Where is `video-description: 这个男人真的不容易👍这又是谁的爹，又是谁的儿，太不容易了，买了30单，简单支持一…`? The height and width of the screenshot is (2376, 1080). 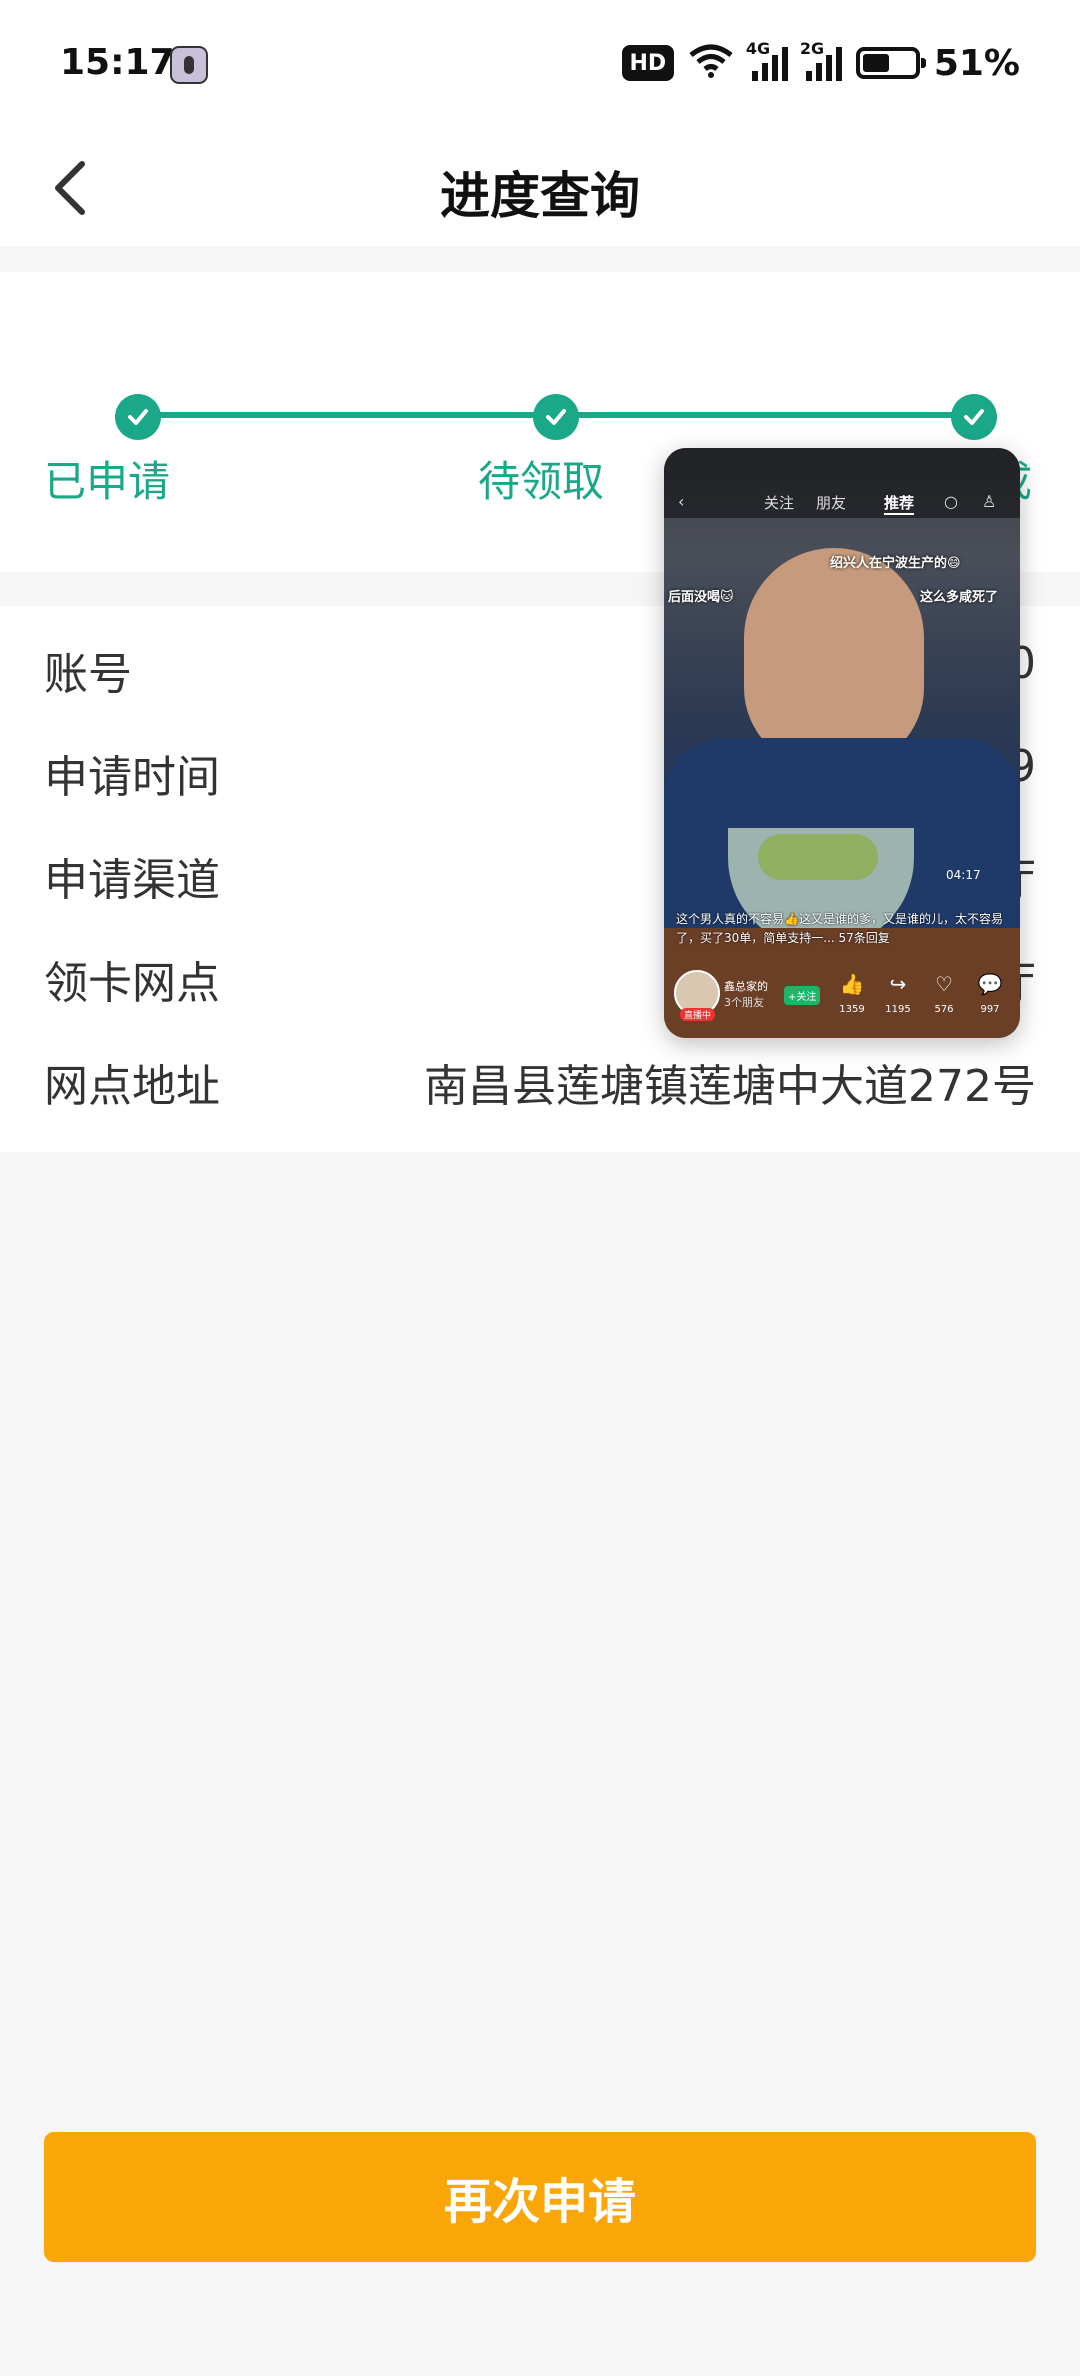 video-description: 这个男人真的不容易👍这又是谁的爹，又是谁的儿，太不容易了，买了30单，简单支持一… is located at coordinates (839, 928).